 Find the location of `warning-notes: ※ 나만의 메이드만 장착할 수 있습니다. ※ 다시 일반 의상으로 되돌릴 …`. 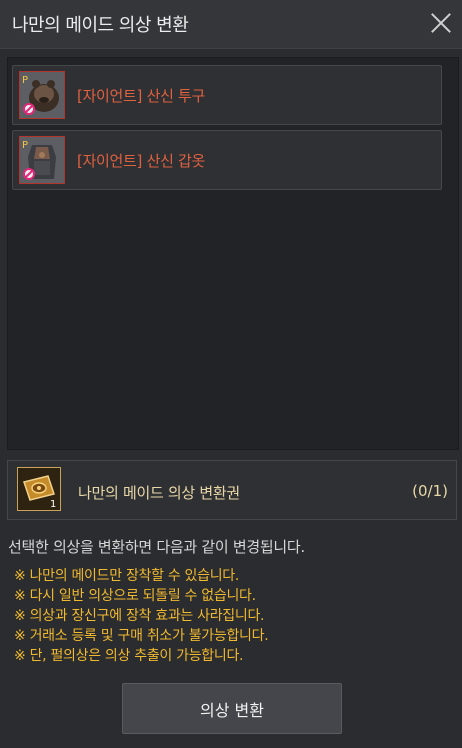

warning-notes: ※ 나만의 메이드만 장착할 수 있습니다. ※ 다시 일반 의상으로 되돌릴 … is located at coordinates (141, 616).